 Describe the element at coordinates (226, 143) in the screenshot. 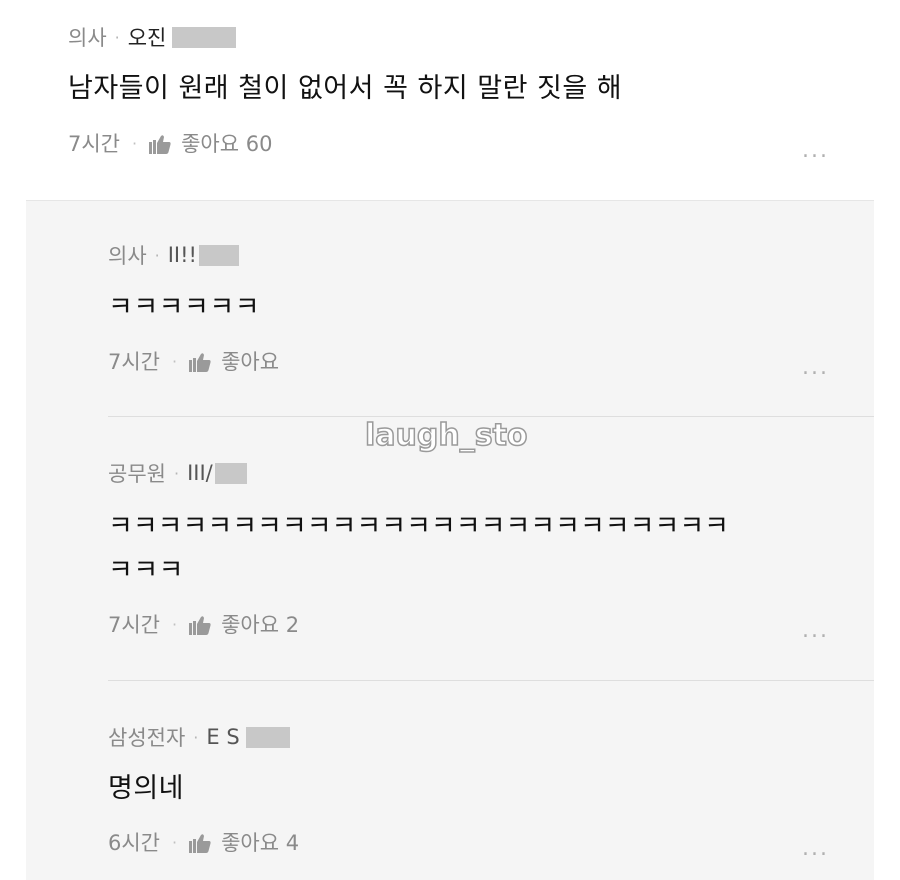

I see `like-button-label: 좋아요 60` at that location.